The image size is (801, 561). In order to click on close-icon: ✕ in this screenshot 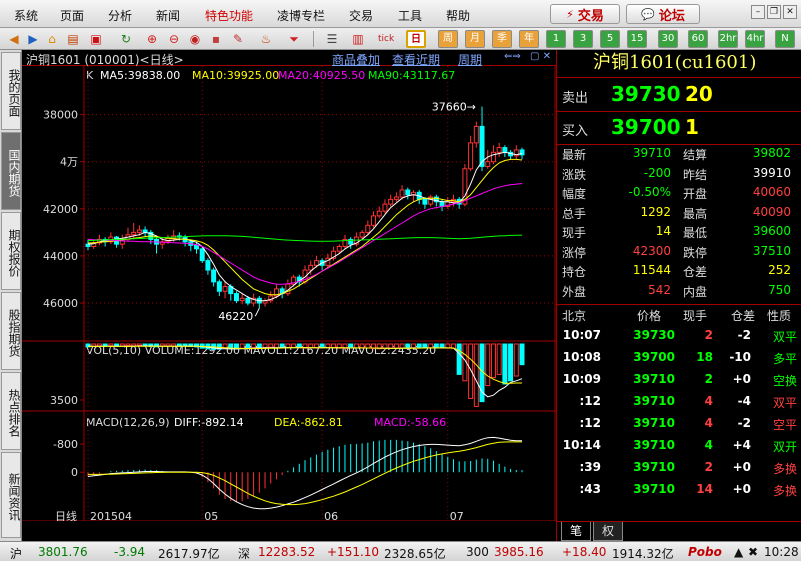, I will do `click(790, 12)`.